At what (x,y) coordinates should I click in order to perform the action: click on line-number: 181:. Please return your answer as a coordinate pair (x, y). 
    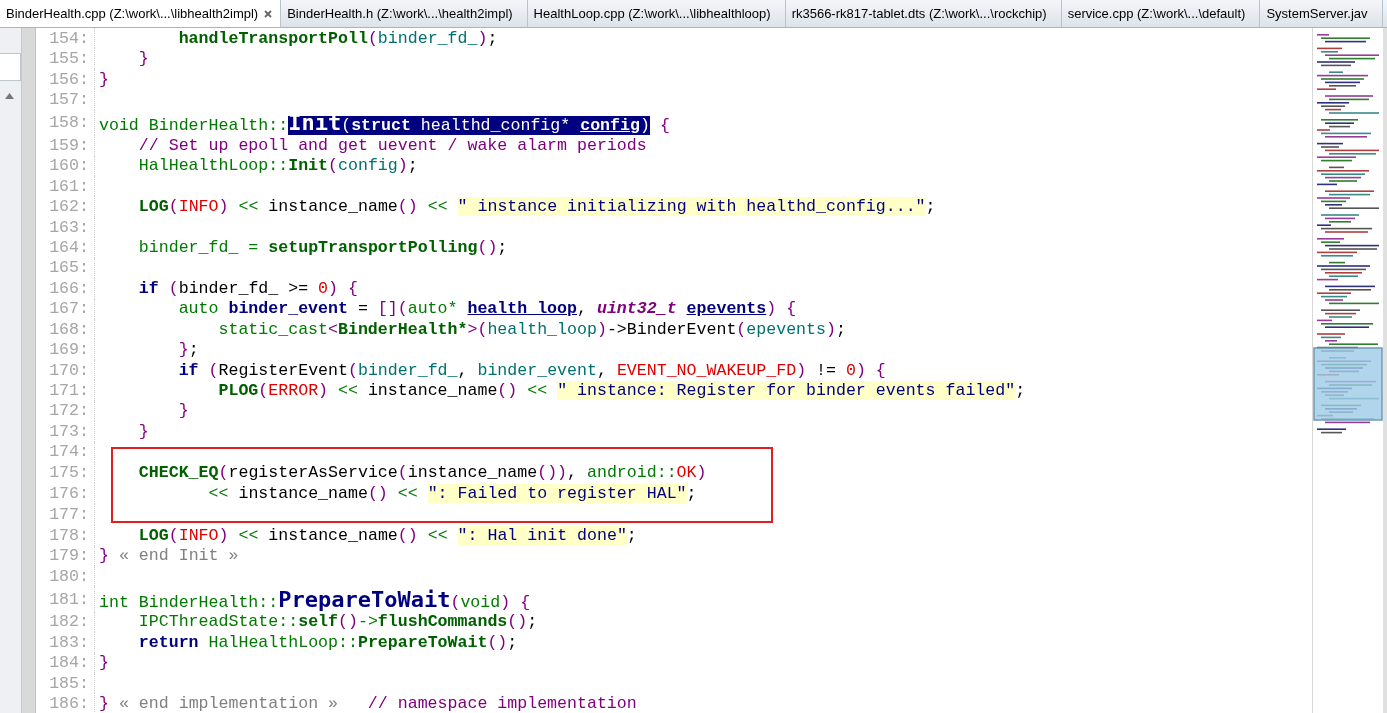
    Looking at the image, I should click on (65, 599).